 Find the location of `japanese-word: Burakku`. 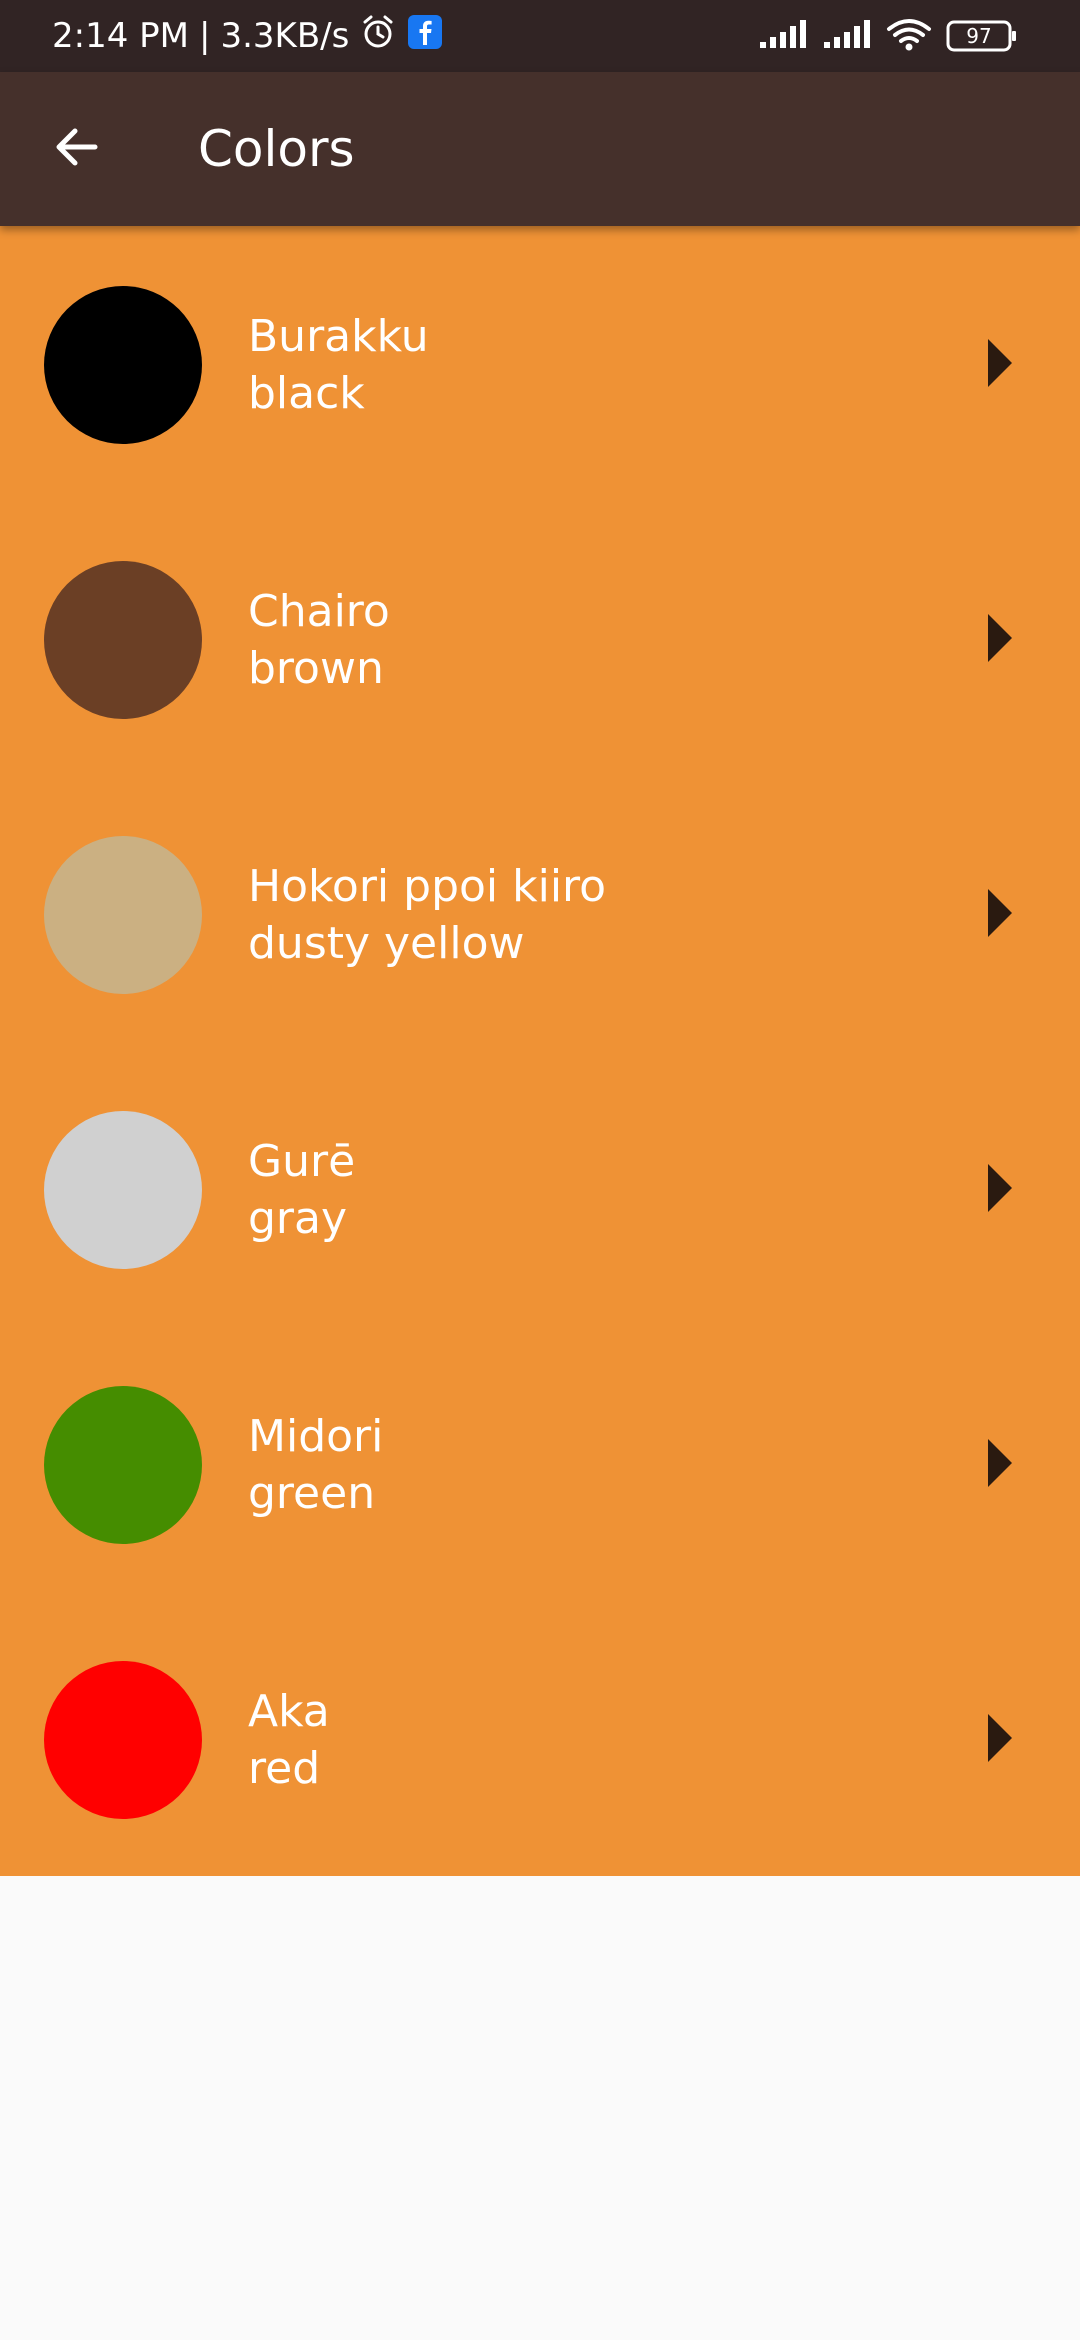

japanese-word: Burakku is located at coordinates (338, 336).